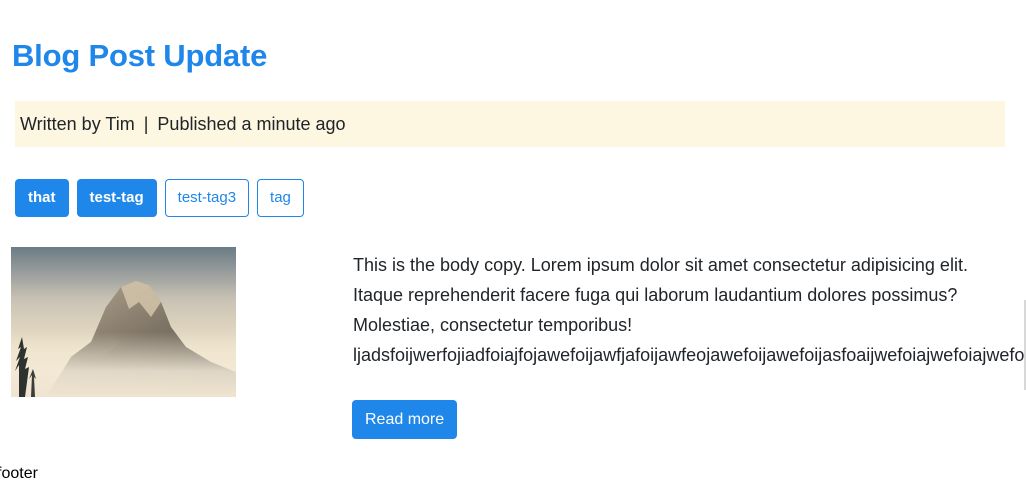 The width and height of the screenshot is (1026, 498). Describe the element at coordinates (207, 198) in the screenshot. I see `tag-test-tag3: test-tag3` at that location.